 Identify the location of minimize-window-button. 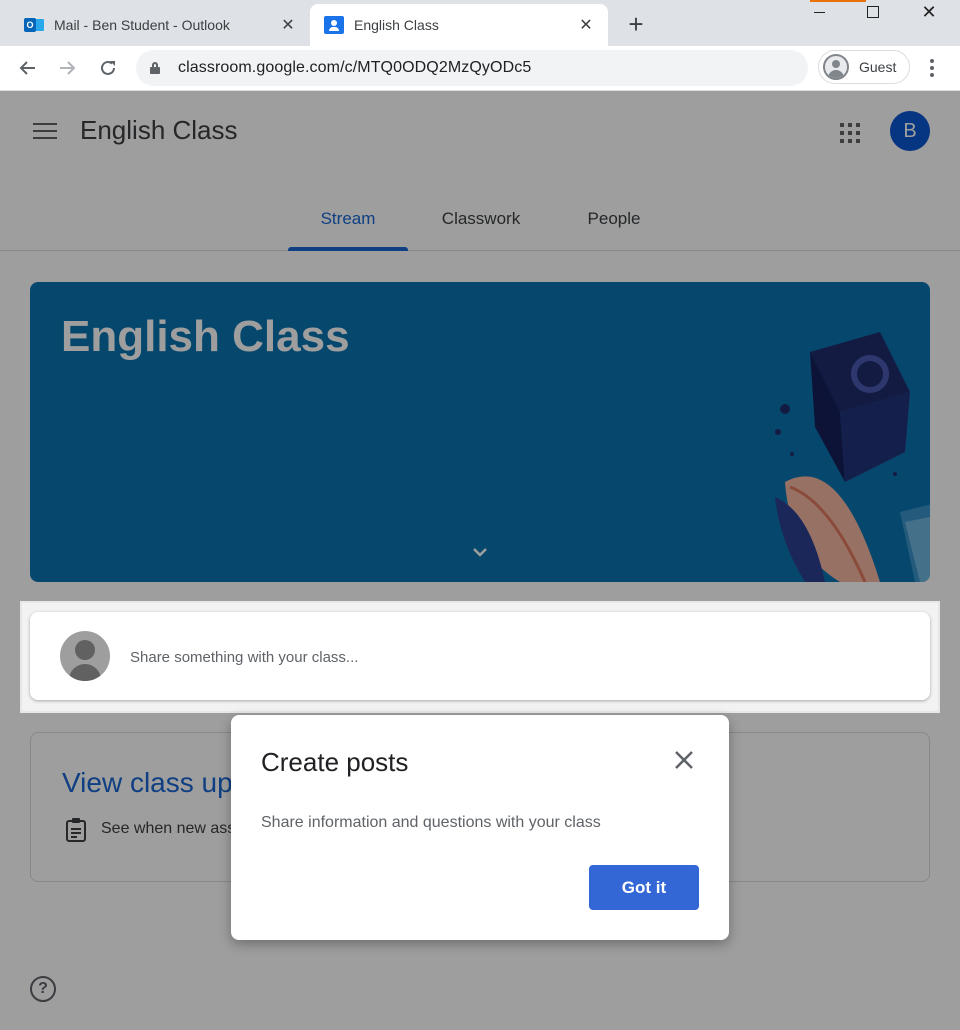
(819, 12).